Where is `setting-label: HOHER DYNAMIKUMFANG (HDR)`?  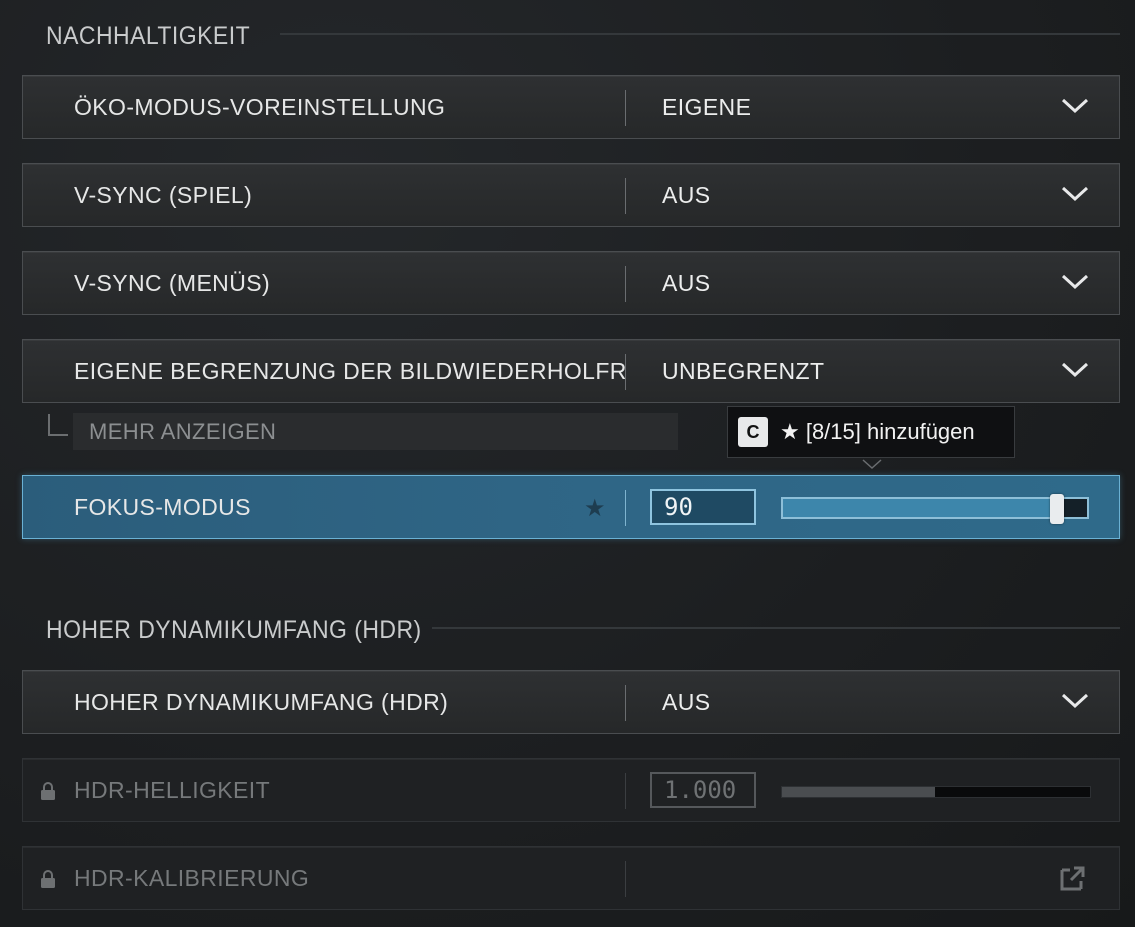
setting-label: HOHER DYNAMIKUMFANG (HDR) is located at coordinates (261, 701).